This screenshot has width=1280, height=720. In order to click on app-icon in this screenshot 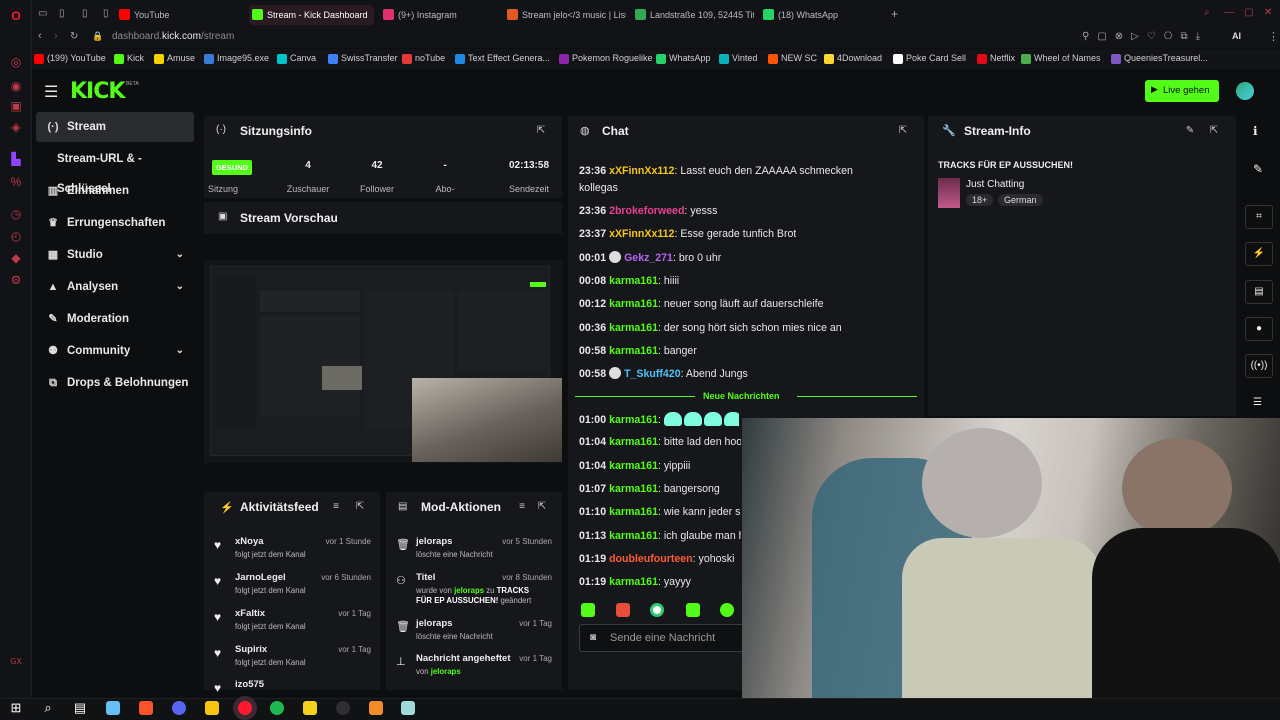, I will do `click(408, 708)`.